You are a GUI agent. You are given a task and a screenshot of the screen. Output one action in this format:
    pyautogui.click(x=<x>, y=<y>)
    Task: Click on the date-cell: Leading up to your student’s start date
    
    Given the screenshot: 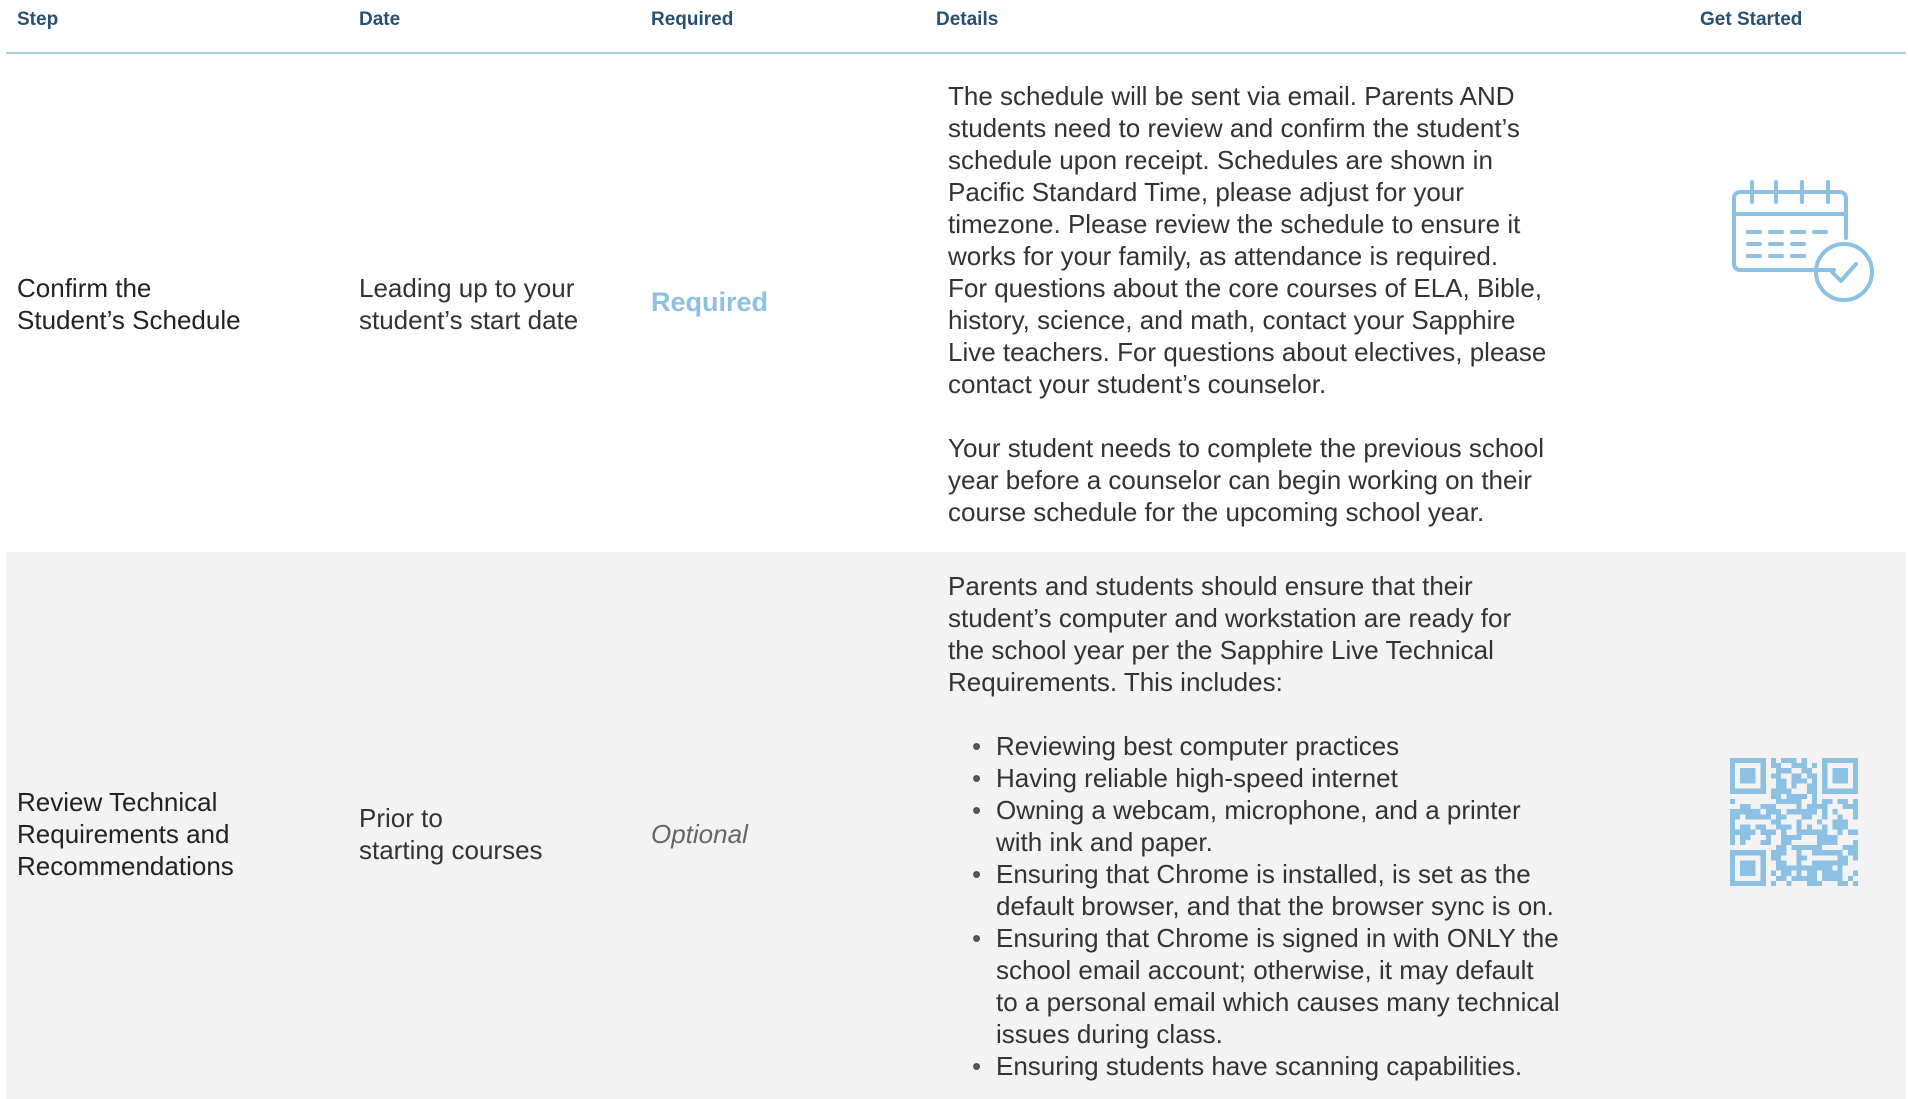 What is the action you would take?
    pyautogui.click(x=499, y=304)
    